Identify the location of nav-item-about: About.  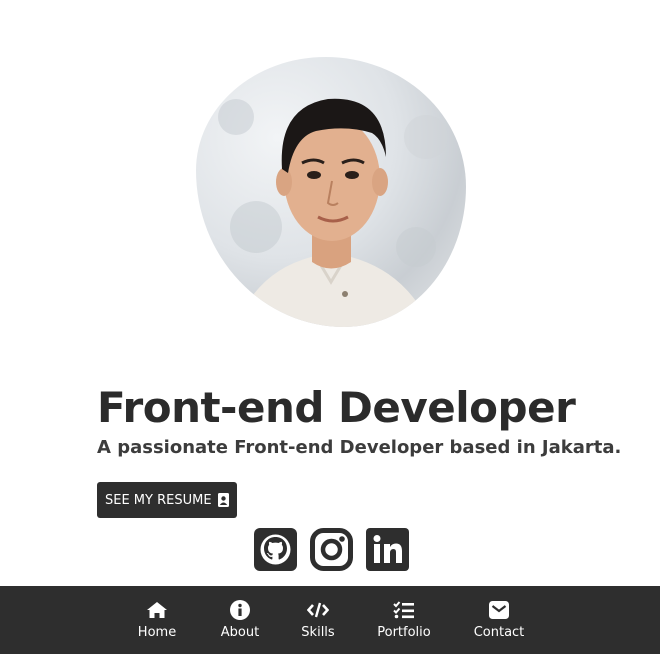
(240, 620).